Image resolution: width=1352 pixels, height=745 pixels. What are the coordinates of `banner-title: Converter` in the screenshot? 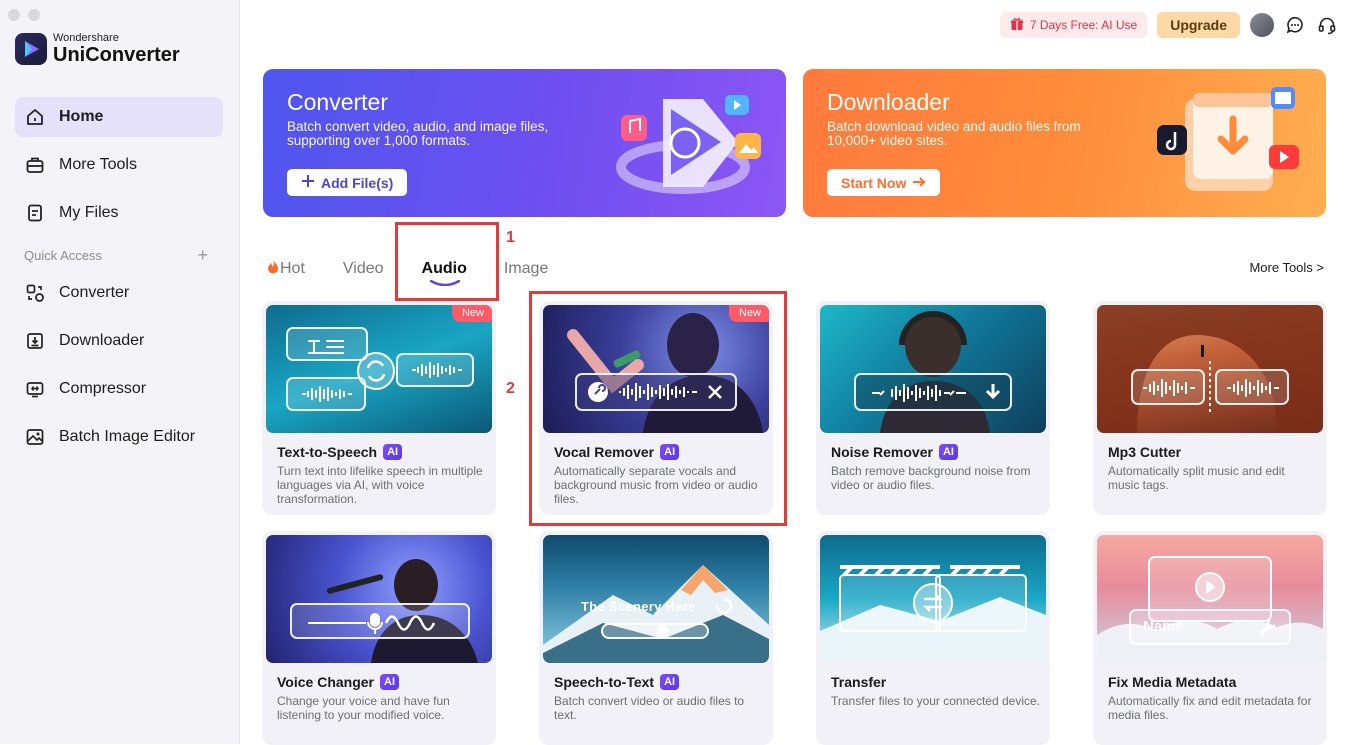 It's located at (337, 102).